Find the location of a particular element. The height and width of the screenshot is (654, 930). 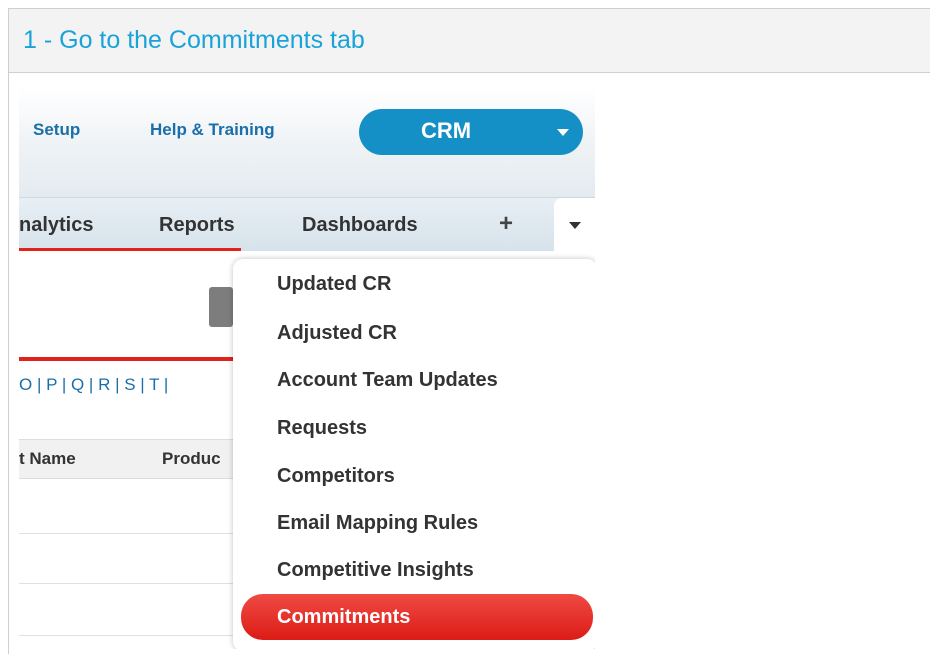

menu-item-adjusted-cr: Adjusted CR is located at coordinates (337, 333).